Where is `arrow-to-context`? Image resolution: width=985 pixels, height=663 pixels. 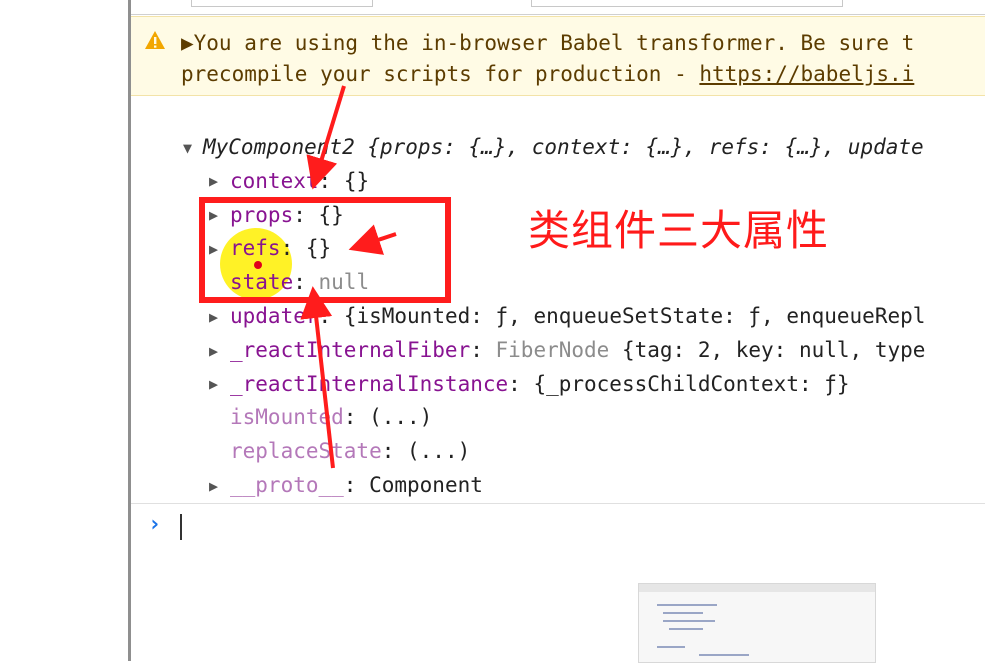 arrow-to-context is located at coordinates (326, 137).